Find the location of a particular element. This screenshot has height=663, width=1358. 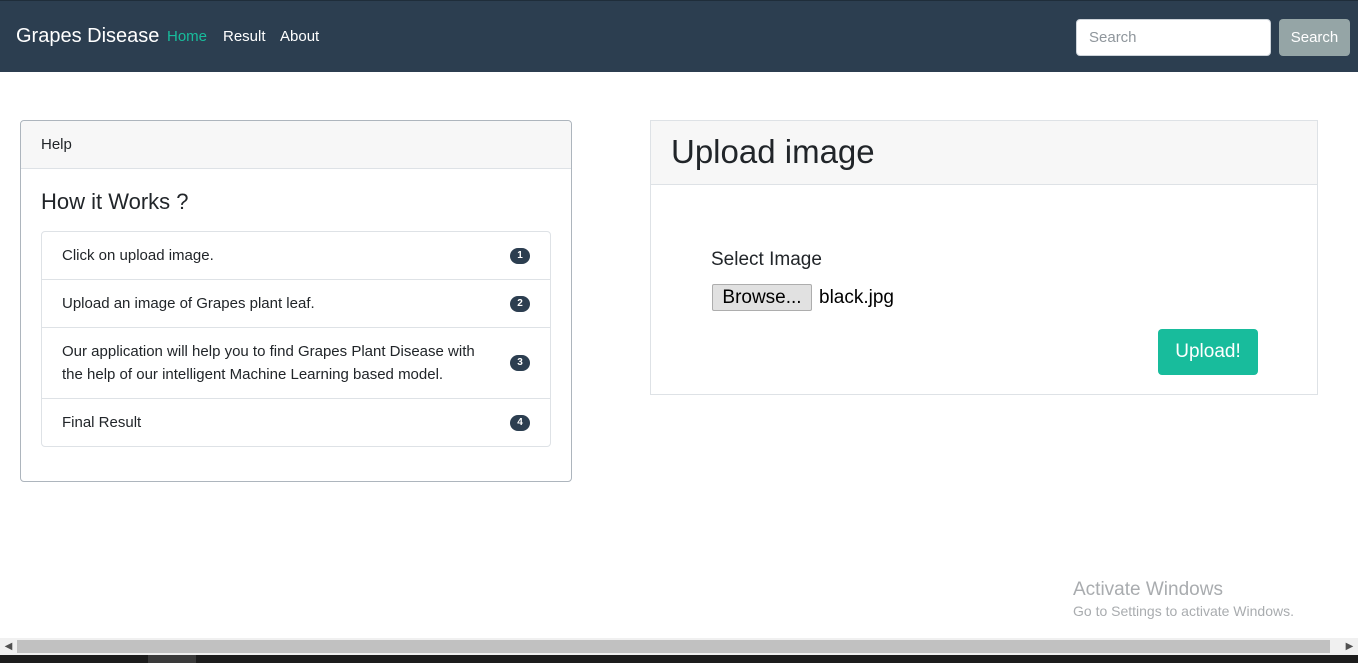

list-item: Upload an image of Grapes plant leaf. 2 is located at coordinates (296, 304).